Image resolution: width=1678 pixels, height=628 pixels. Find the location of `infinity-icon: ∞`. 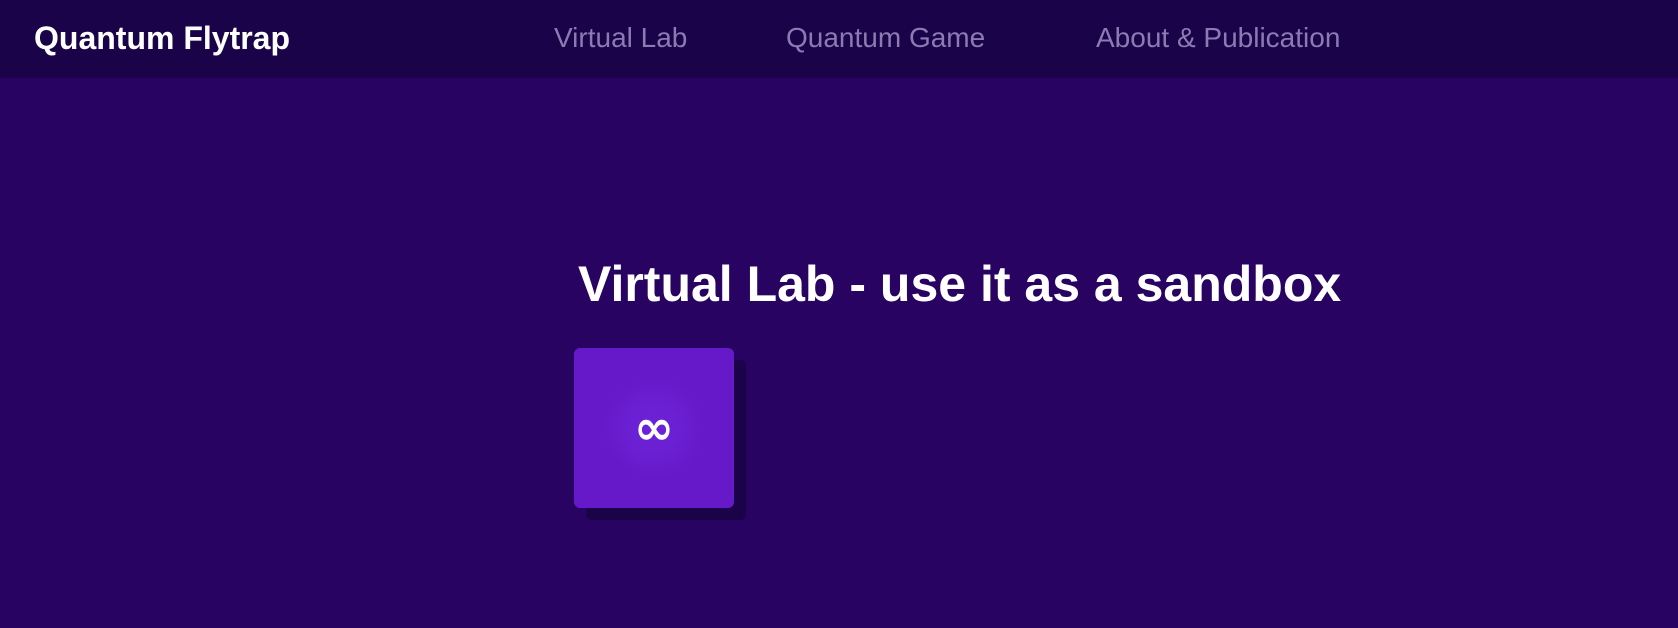

infinity-icon: ∞ is located at coordinates (654, 428).